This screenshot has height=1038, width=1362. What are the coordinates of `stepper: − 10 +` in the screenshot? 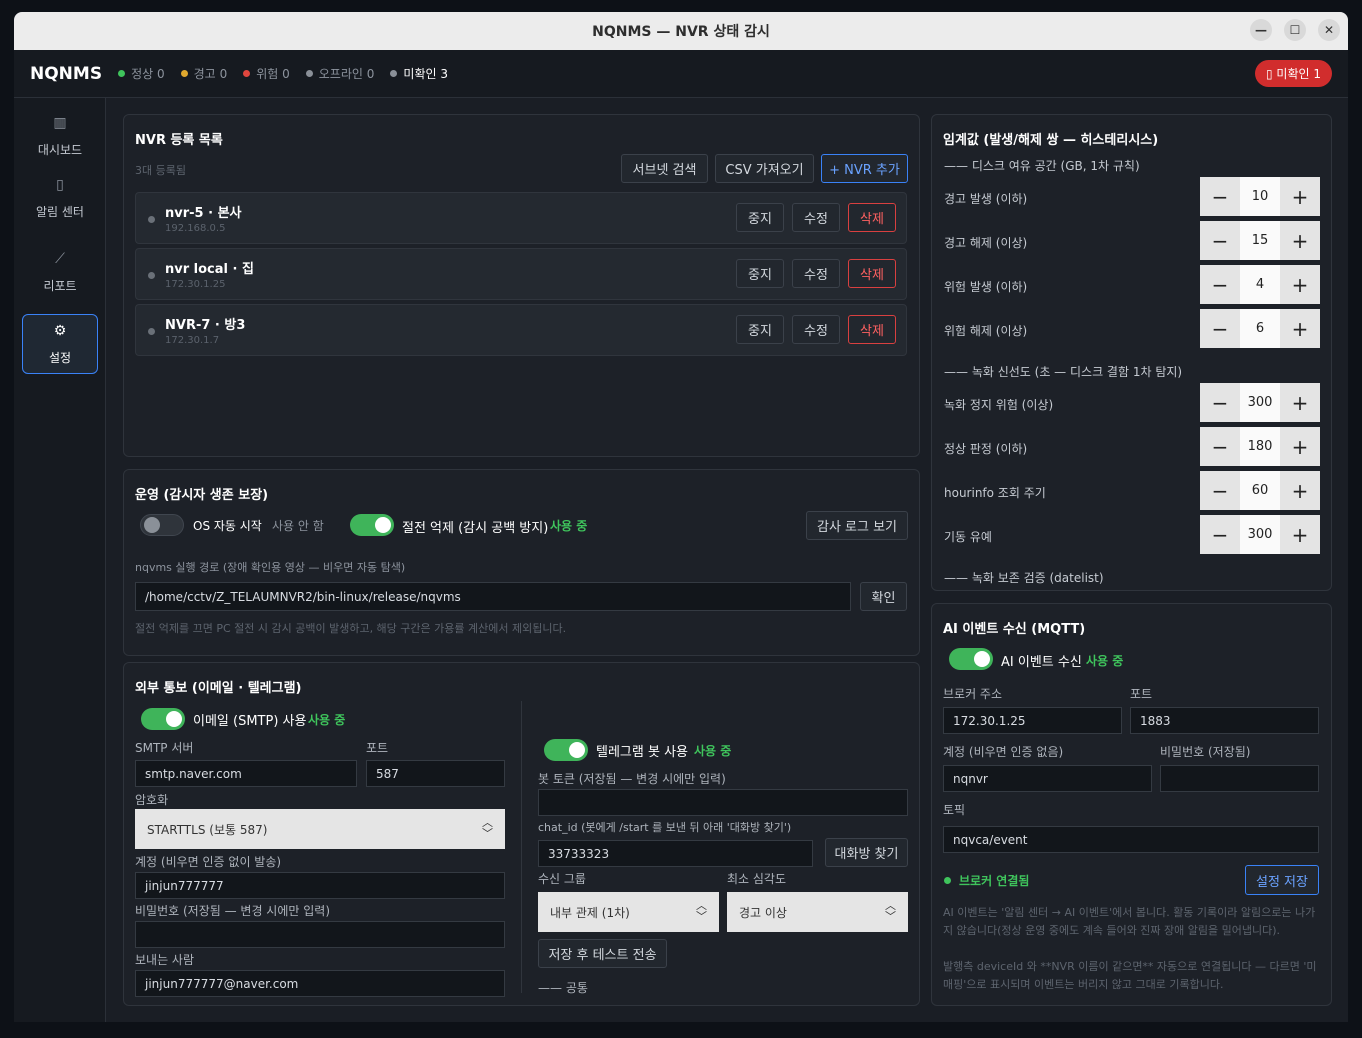 It's located at (1260, 196).